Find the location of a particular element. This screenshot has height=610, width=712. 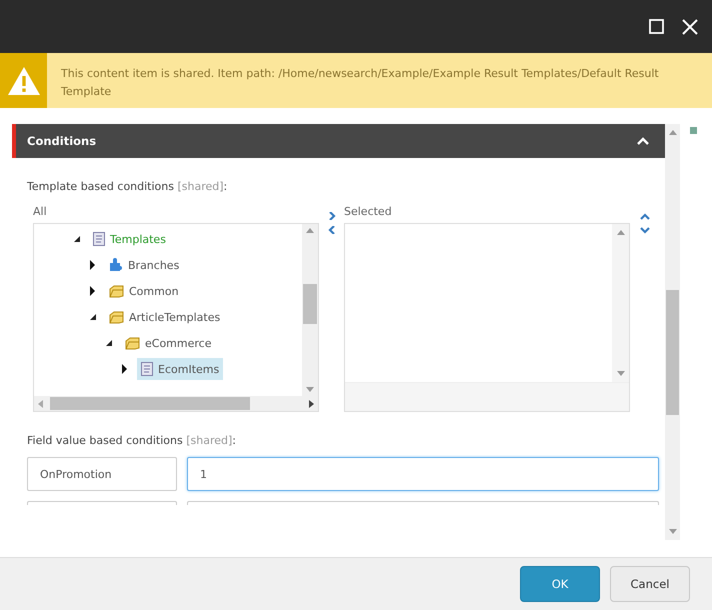

remove-icon is located at coordinates (331, 230).